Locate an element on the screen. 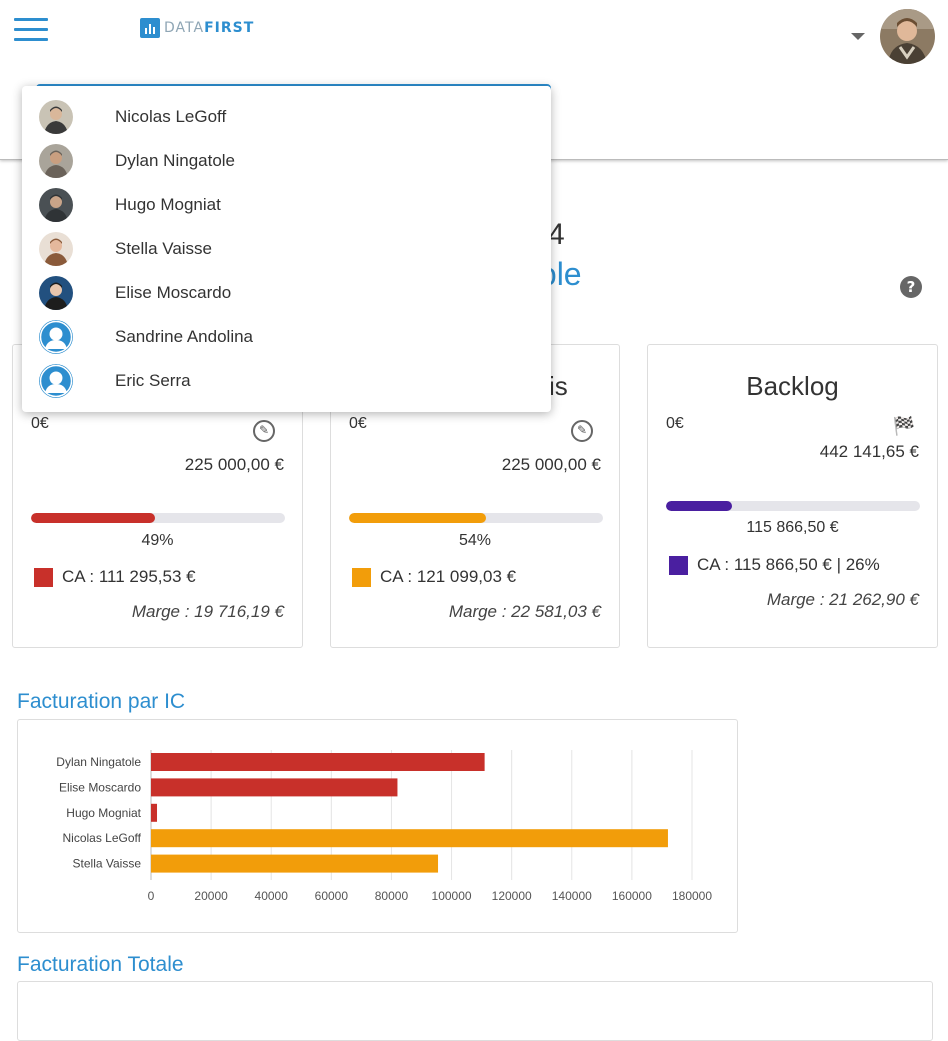 This screenshot has height=1041, width=948. x-tick-label: 100000 is located at coordinates (452, 896).